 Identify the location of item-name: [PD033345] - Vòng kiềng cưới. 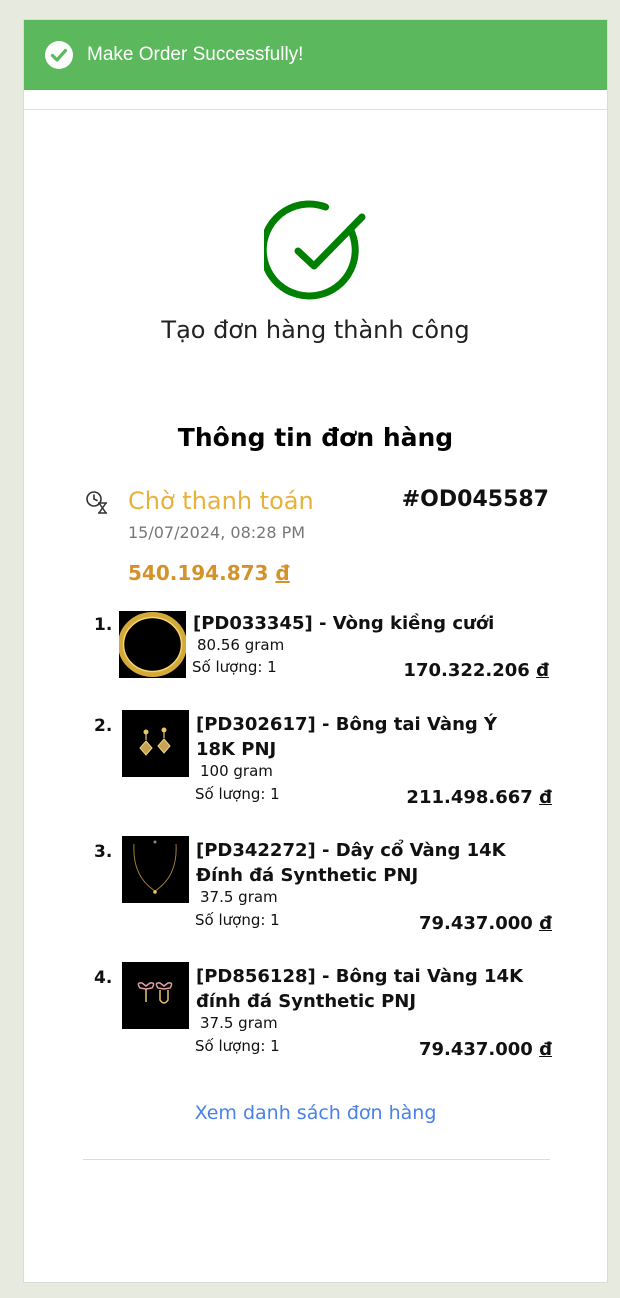
(344, 623).